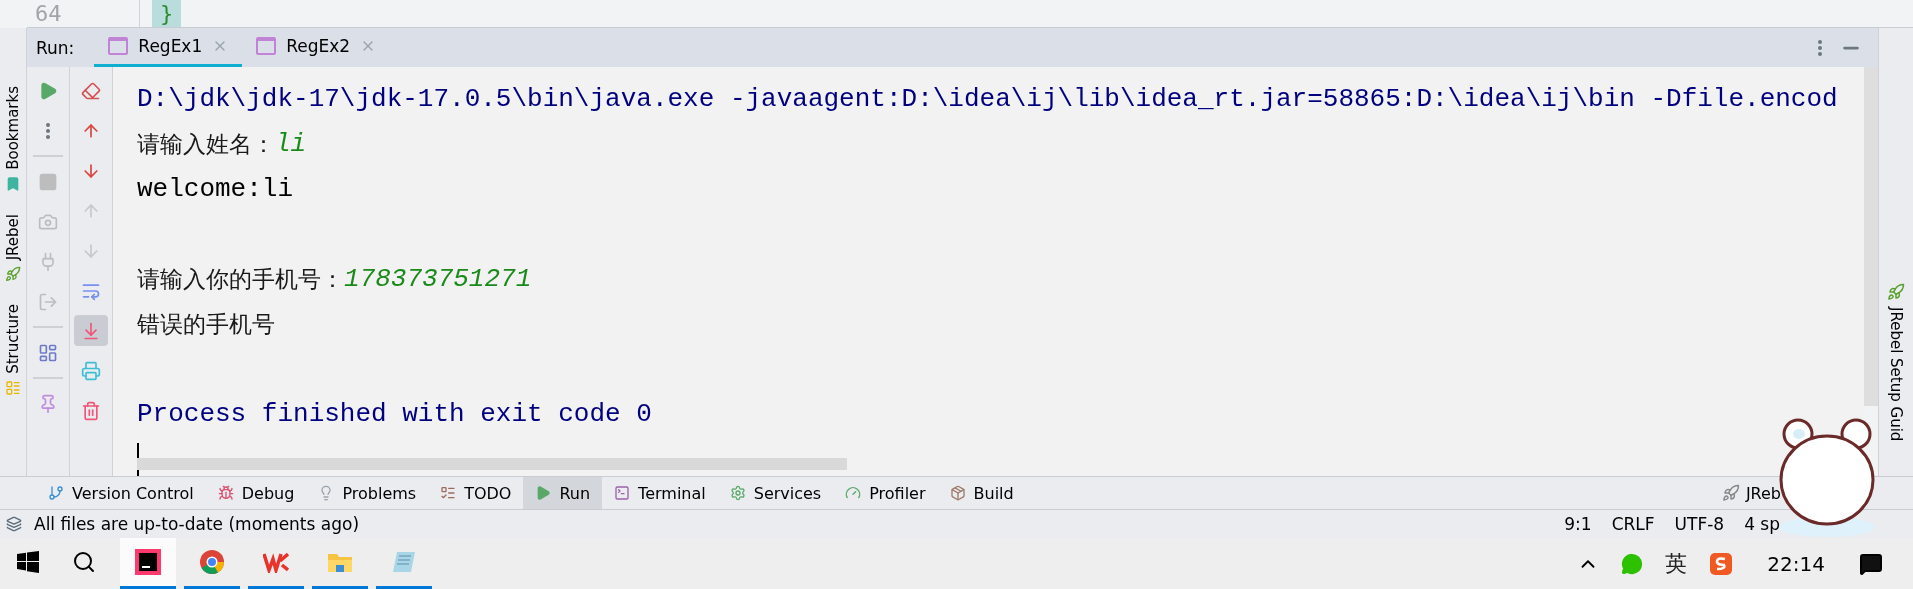 This screenshot has width=1913, height=589. Describe the element at coordinates (1796, 563) in the screenshot. I see `clock: 22:14` at that location.